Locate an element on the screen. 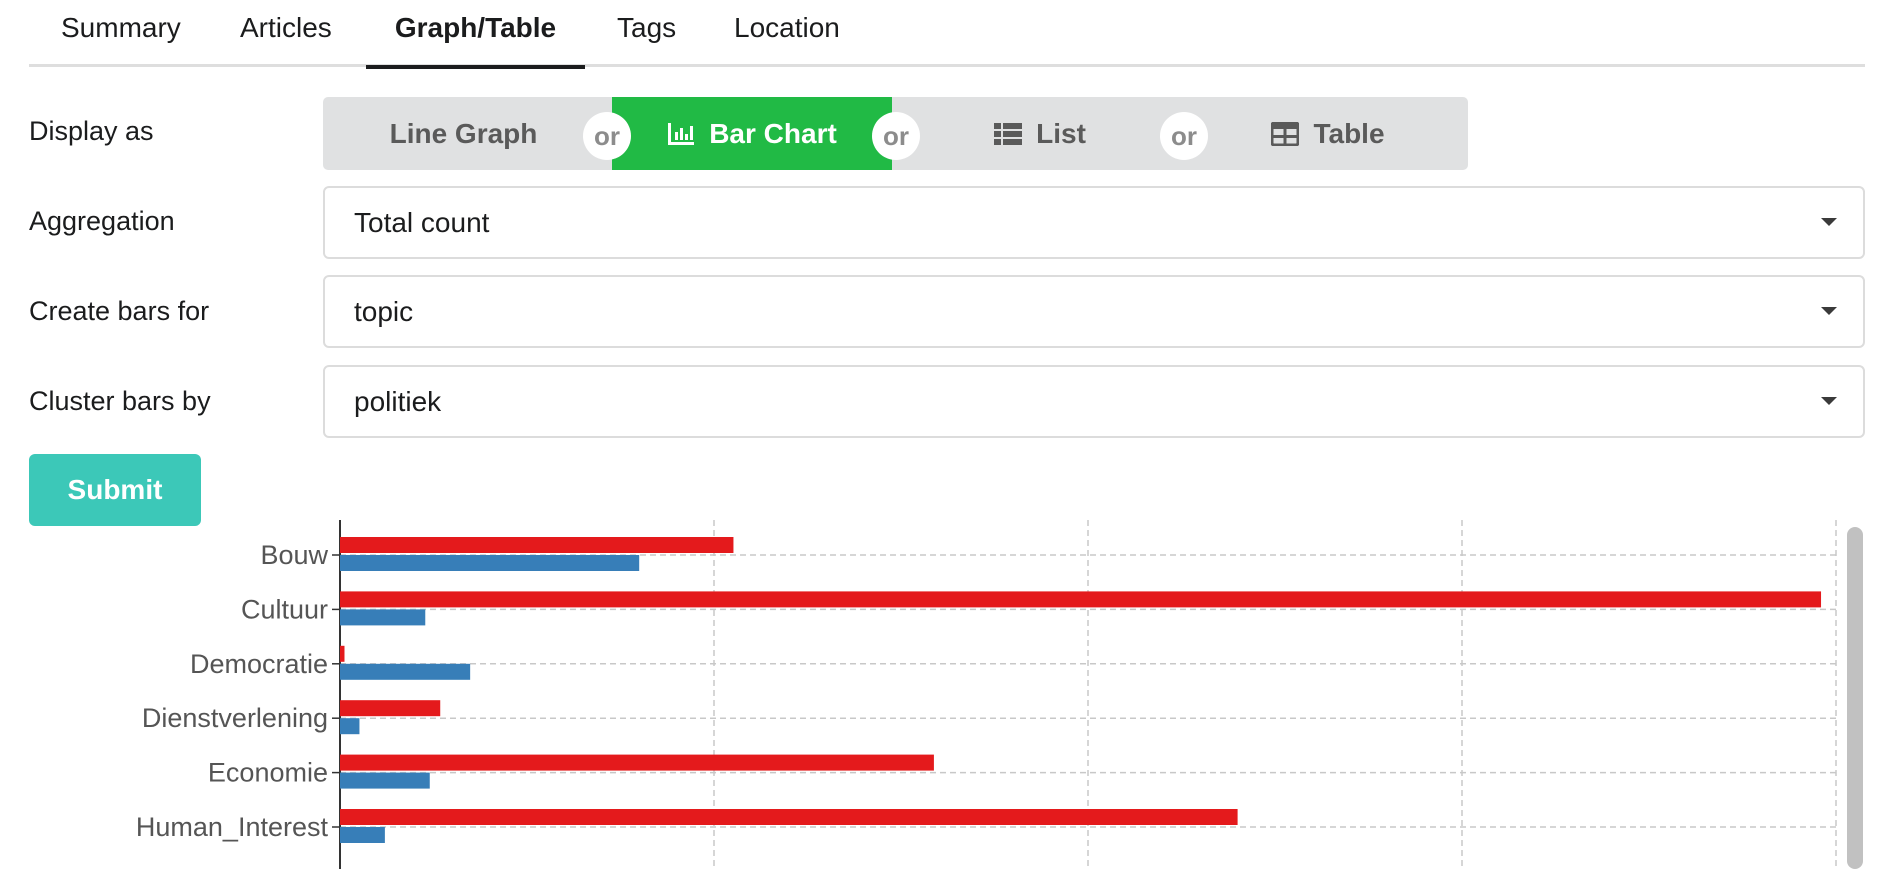 This screenshot has height=869, width=1883. list-label: List is located at coordinates (1061, 133).